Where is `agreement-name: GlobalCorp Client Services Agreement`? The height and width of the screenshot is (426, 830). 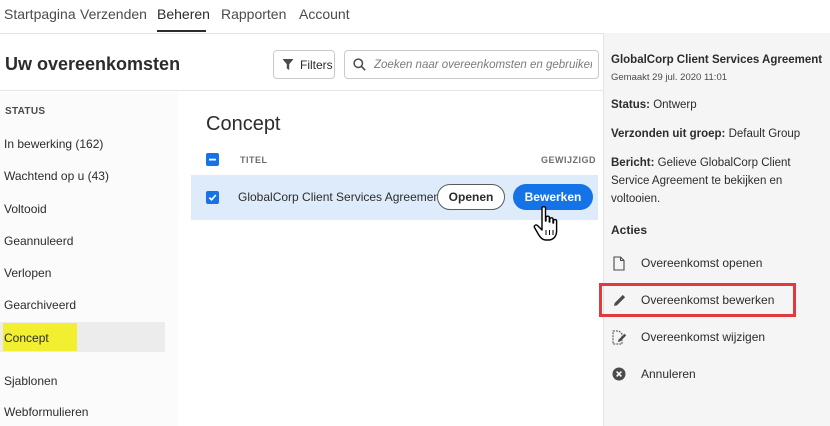
agreement-name: GlobalCorp Client Services Agreement is located at coordinates (341, 197).